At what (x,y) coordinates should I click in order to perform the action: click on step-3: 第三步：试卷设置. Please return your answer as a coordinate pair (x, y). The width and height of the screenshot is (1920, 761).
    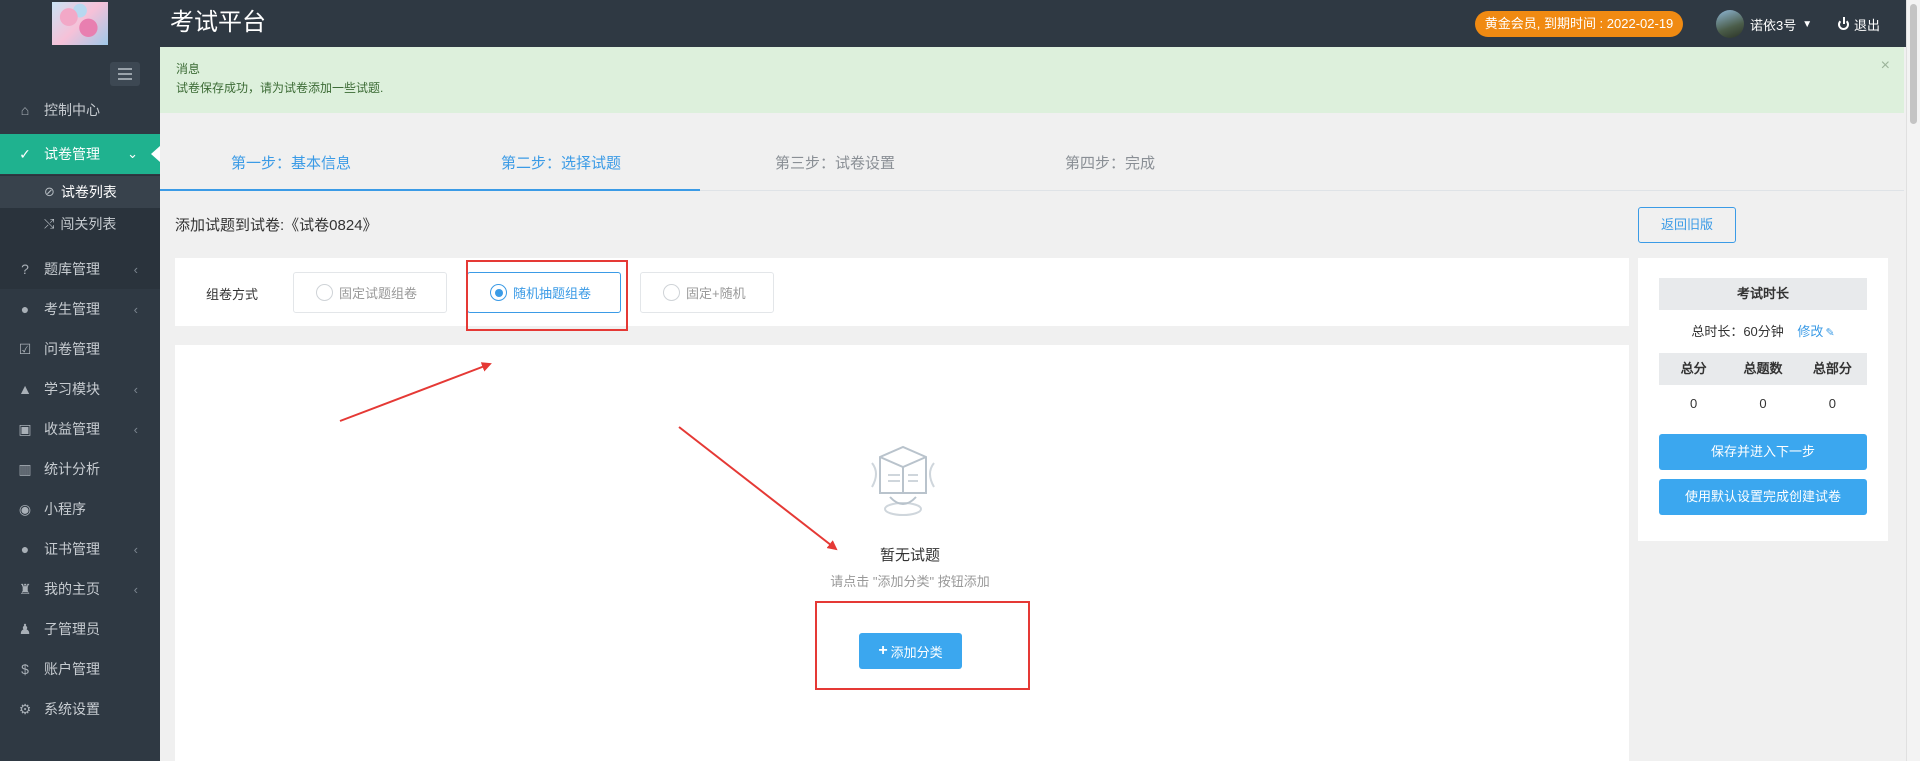
    Looking at the image, I should click on (835, 162).